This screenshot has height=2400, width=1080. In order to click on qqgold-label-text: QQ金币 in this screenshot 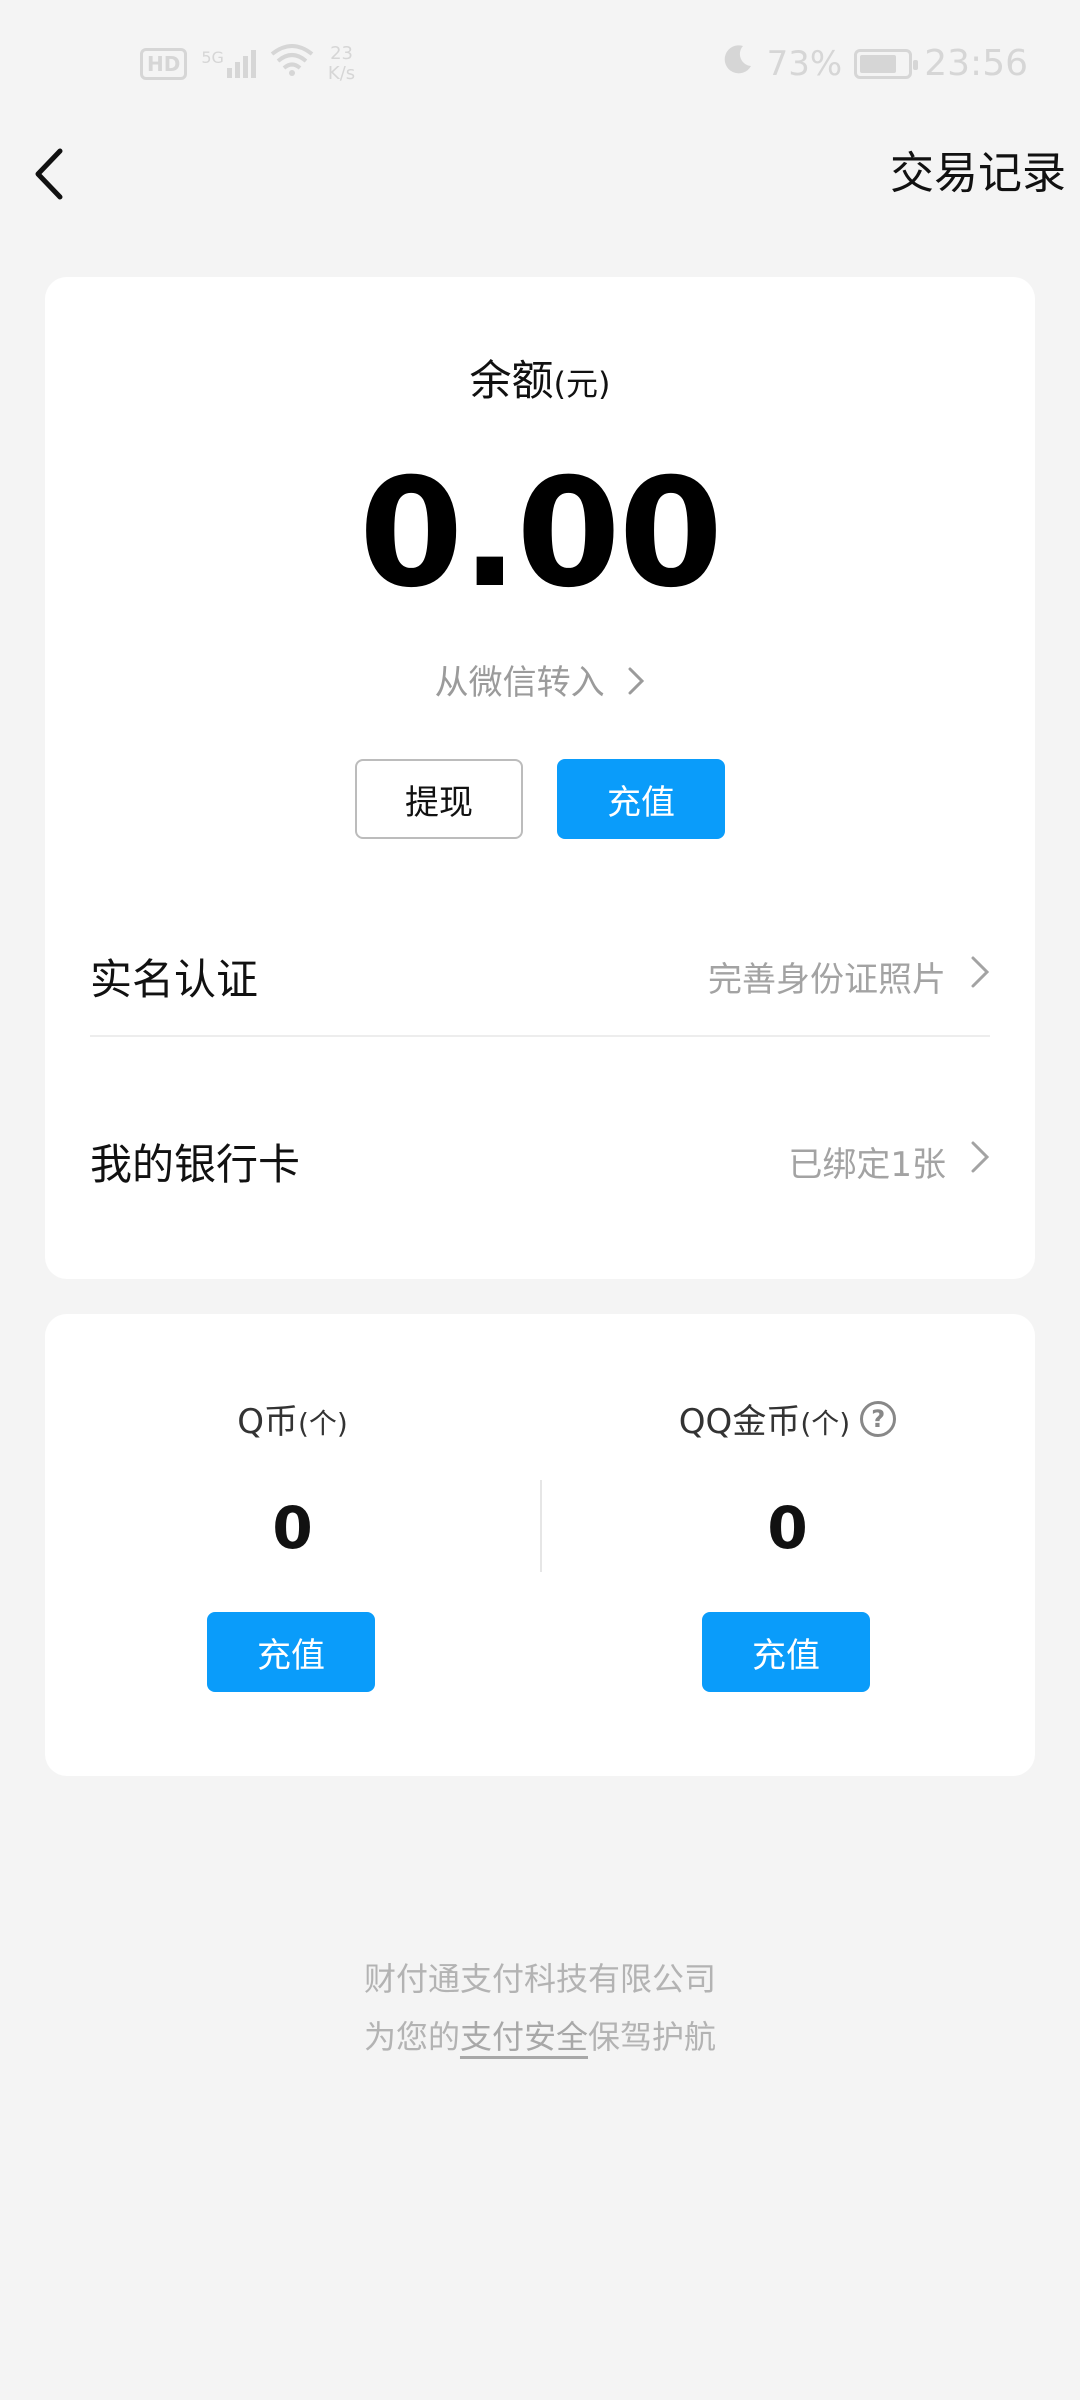, I will do `click(739, 1422)`.